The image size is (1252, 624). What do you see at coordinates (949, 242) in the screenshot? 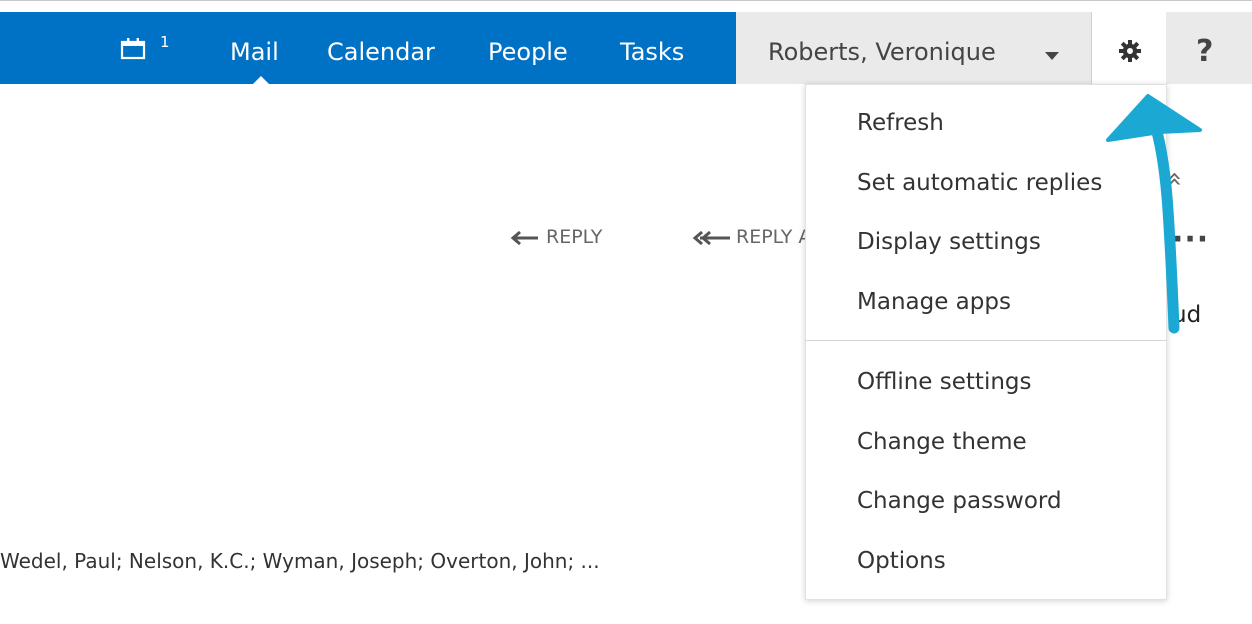
I see `menu-item-display-settings: Display settings` at bounding box center [949, 242].